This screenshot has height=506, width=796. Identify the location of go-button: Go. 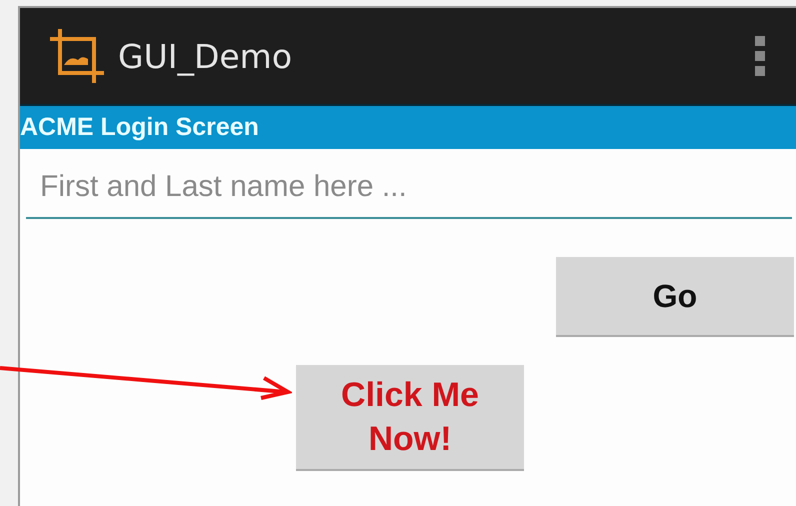
(675, 297).